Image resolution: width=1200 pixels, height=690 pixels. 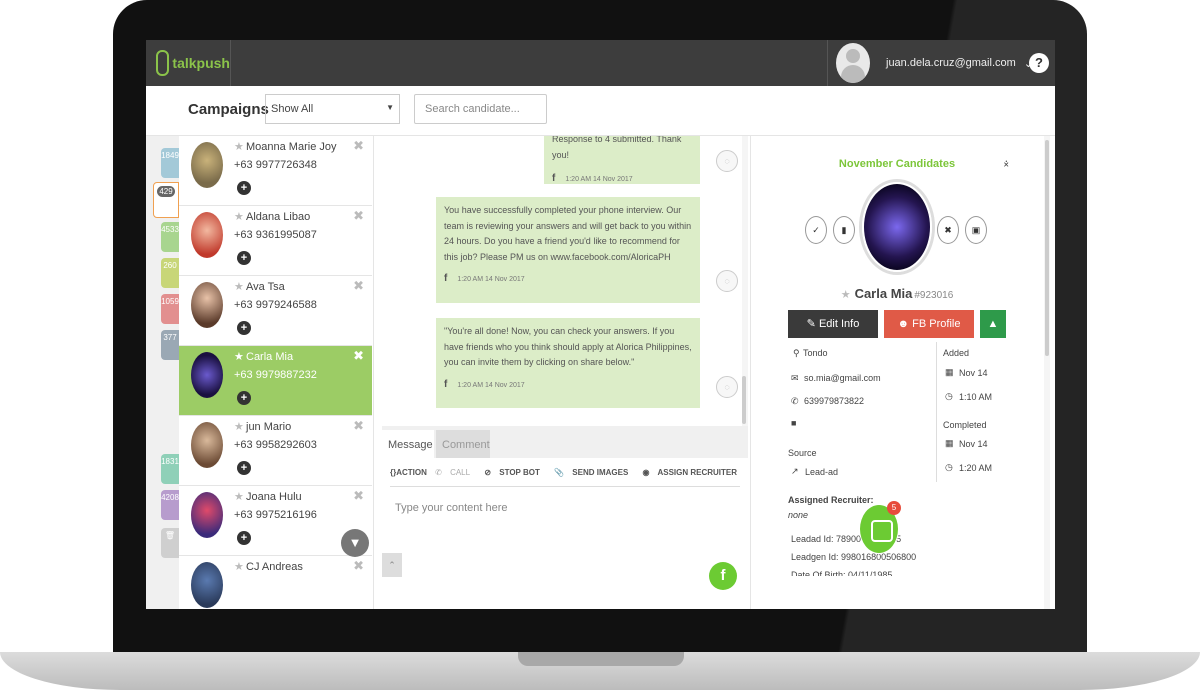 What do you see at coordinates (929, 324) in the screenshot?
I see `fb-profile-button: ☻ FB Profile` at bounding box center [929, 324].